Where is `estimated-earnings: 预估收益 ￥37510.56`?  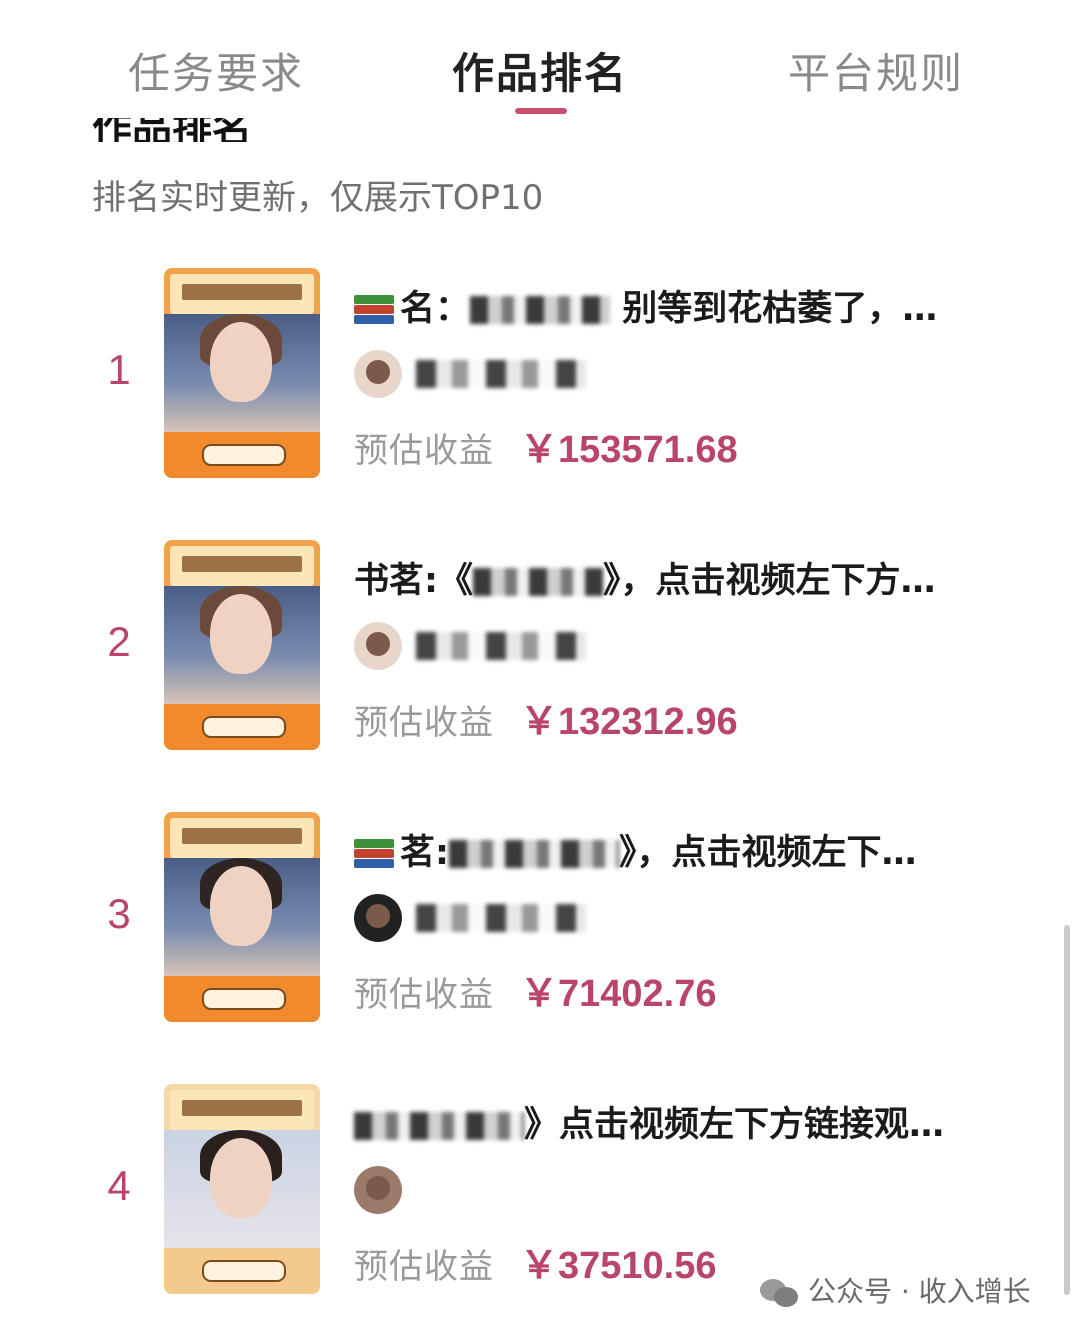 estimated-earnings: 预估收益 ￥37510.56 is located at coordinates (535, 1266).